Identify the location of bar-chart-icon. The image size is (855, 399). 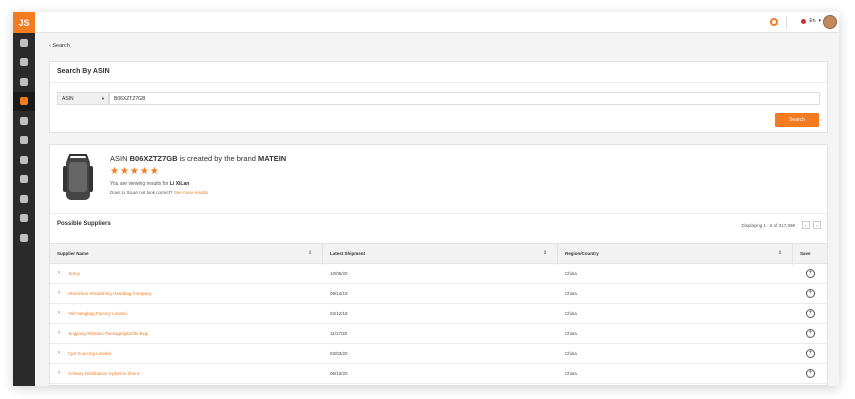
(24, 160).